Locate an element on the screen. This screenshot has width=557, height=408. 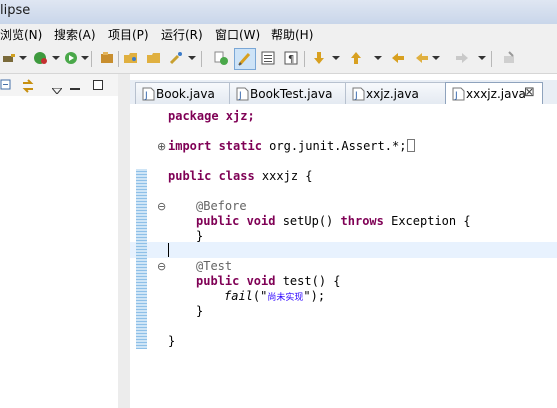
view-divider is located at coordinates (124, 241).